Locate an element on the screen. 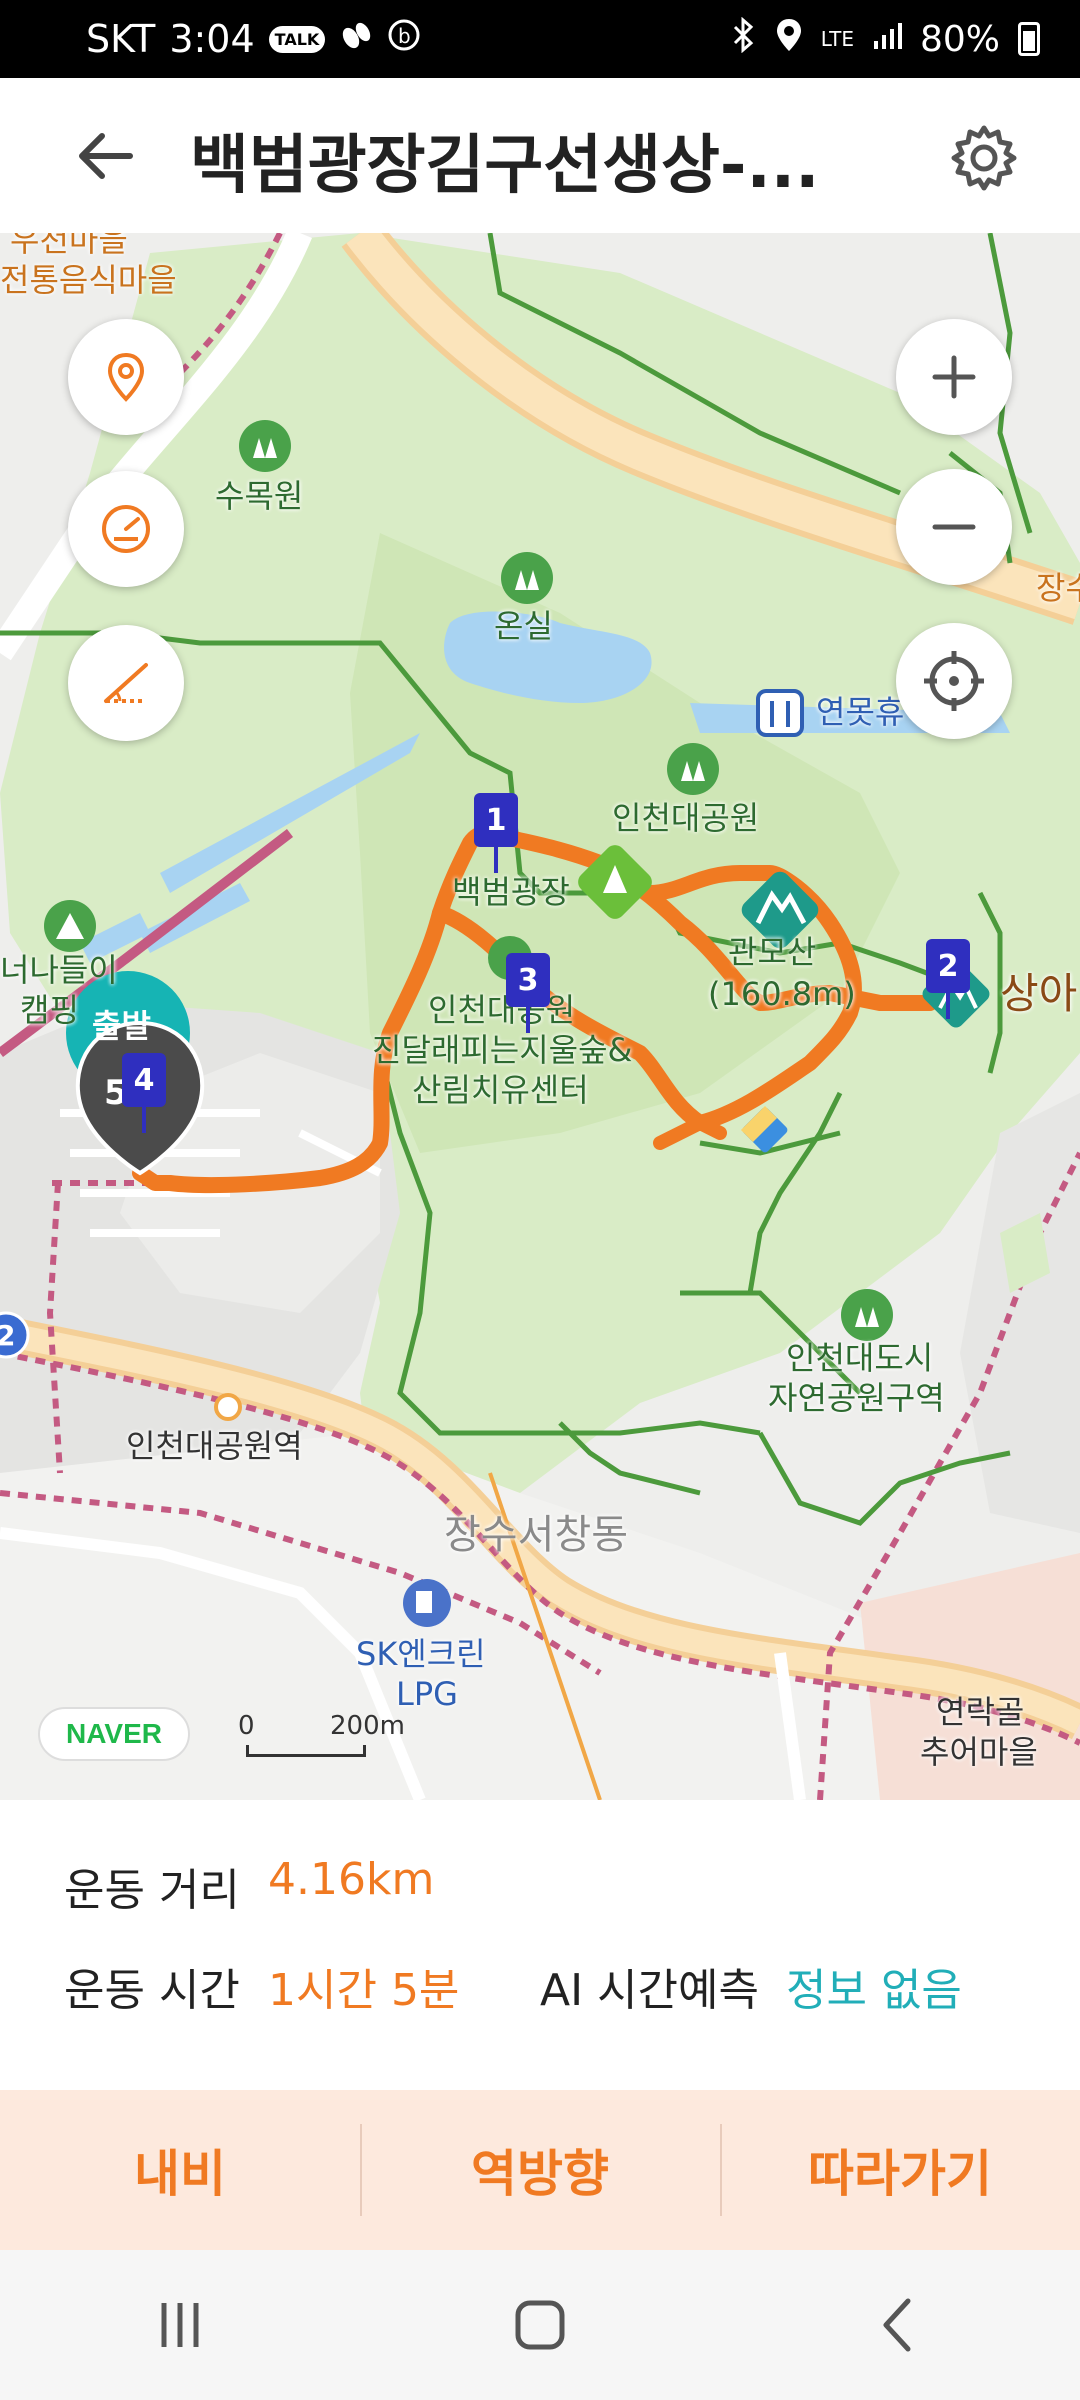  label-district: 장수서창동 is located at coordinates (536, 1535).